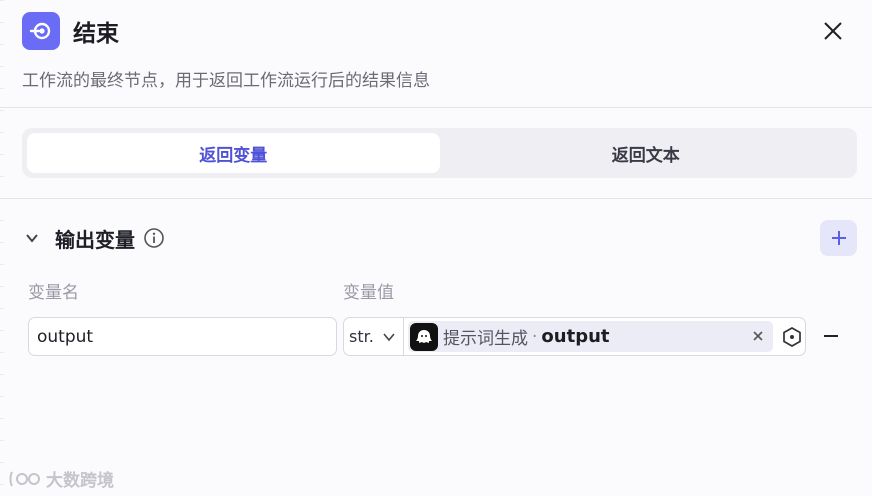 The image size is (872, 496). I want to click on clear-reference-icon, so click(758, 336).